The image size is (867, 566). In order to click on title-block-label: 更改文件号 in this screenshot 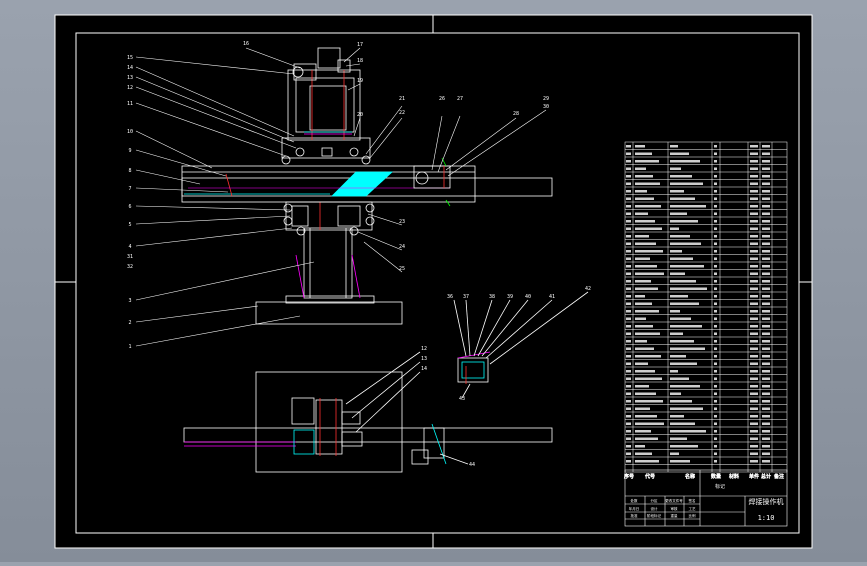, I will do `click(674, 500)`.